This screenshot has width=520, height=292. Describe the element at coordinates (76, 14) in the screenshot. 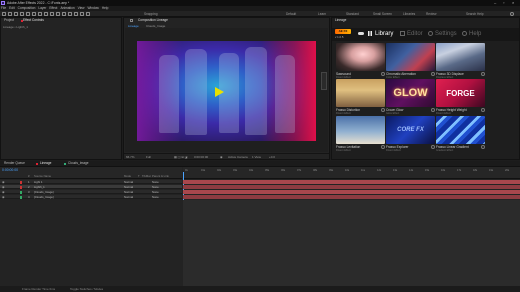

I see `eraser-tool-icon` at that location.